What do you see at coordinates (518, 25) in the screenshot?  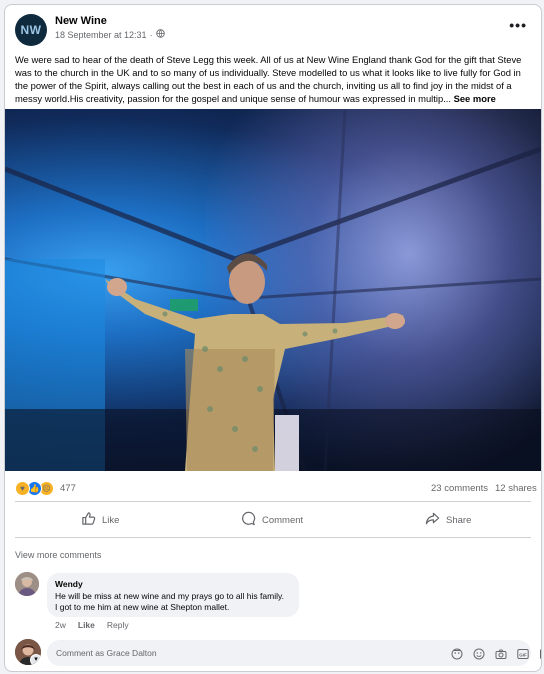 I see `more-options-icon: •••` at bounding box center [518, 25].